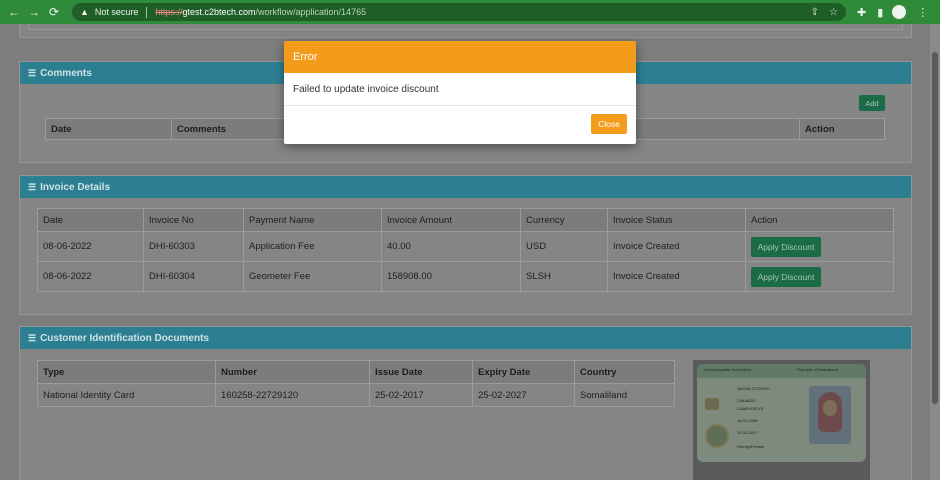 The image size is (940, 480). I want to click on cell-expiry-date: 25-02-2027, so click(523, 395).